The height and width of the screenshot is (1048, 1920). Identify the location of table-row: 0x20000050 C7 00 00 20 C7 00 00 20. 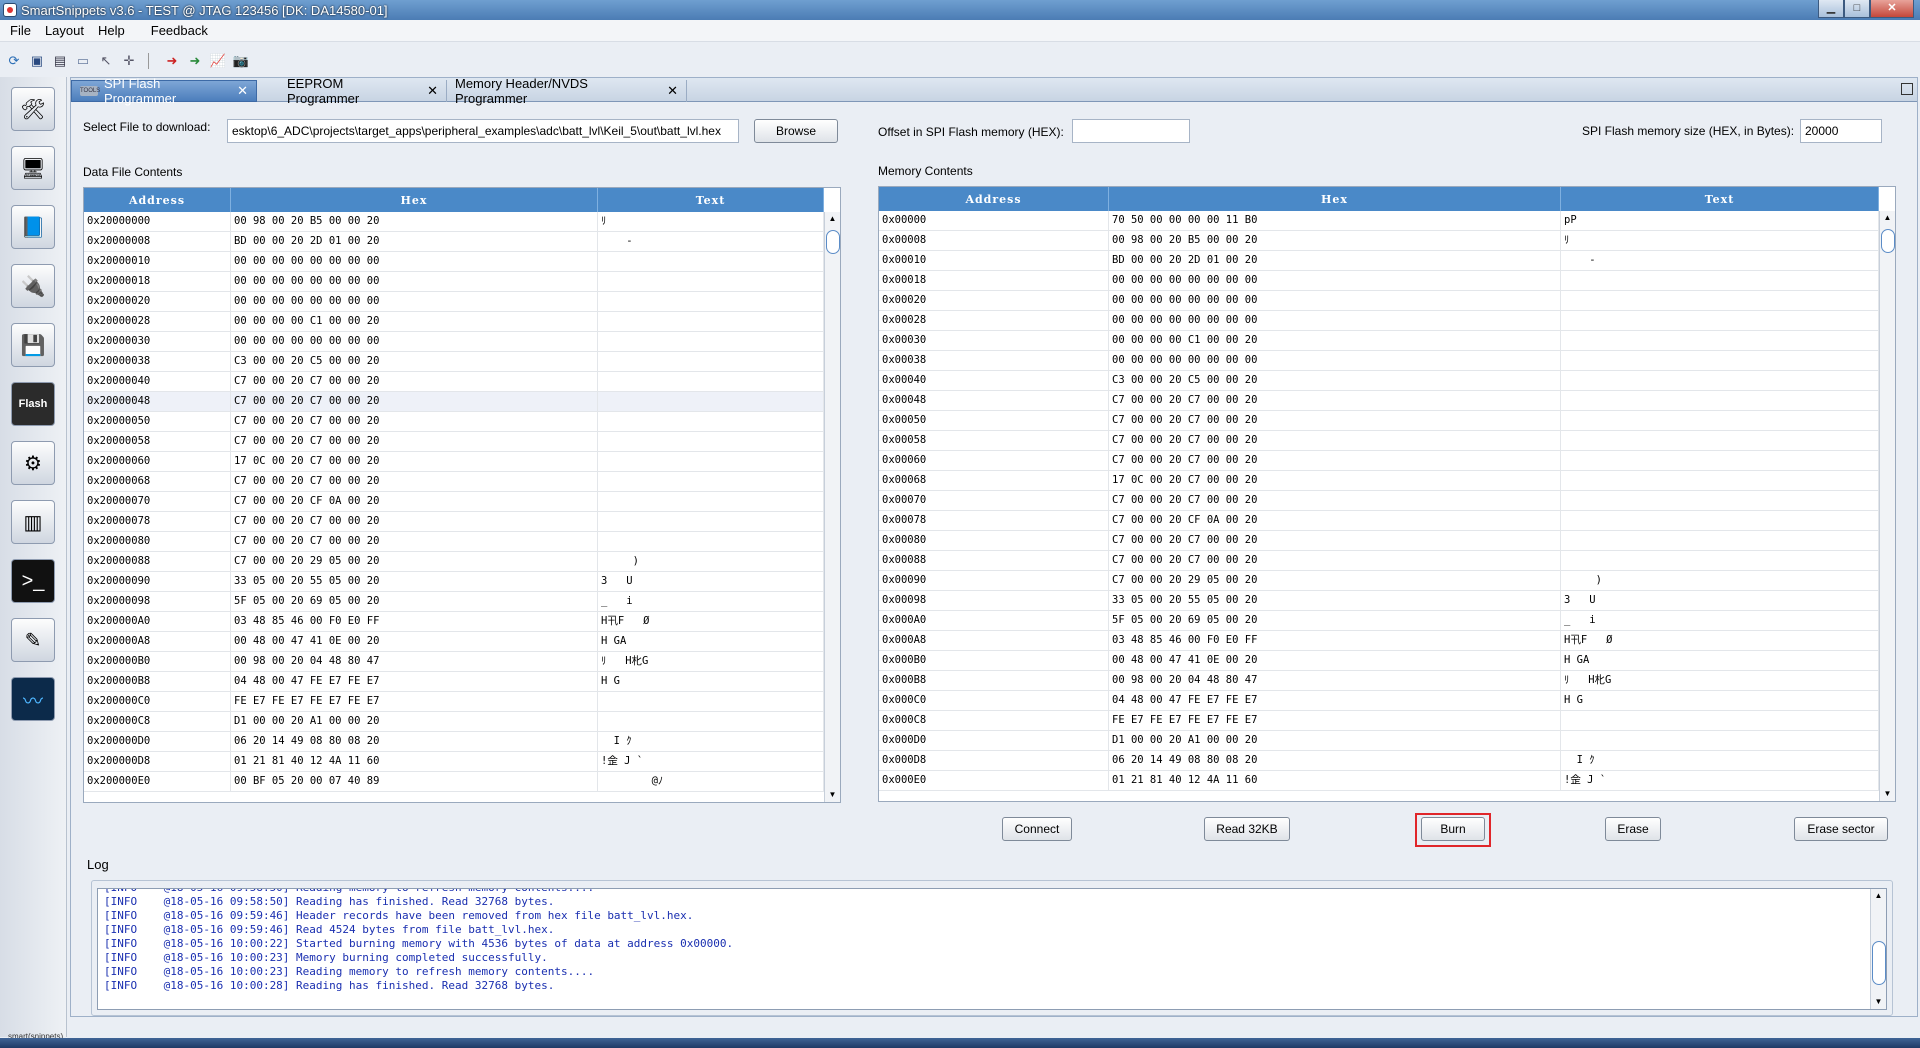
(454, 422).